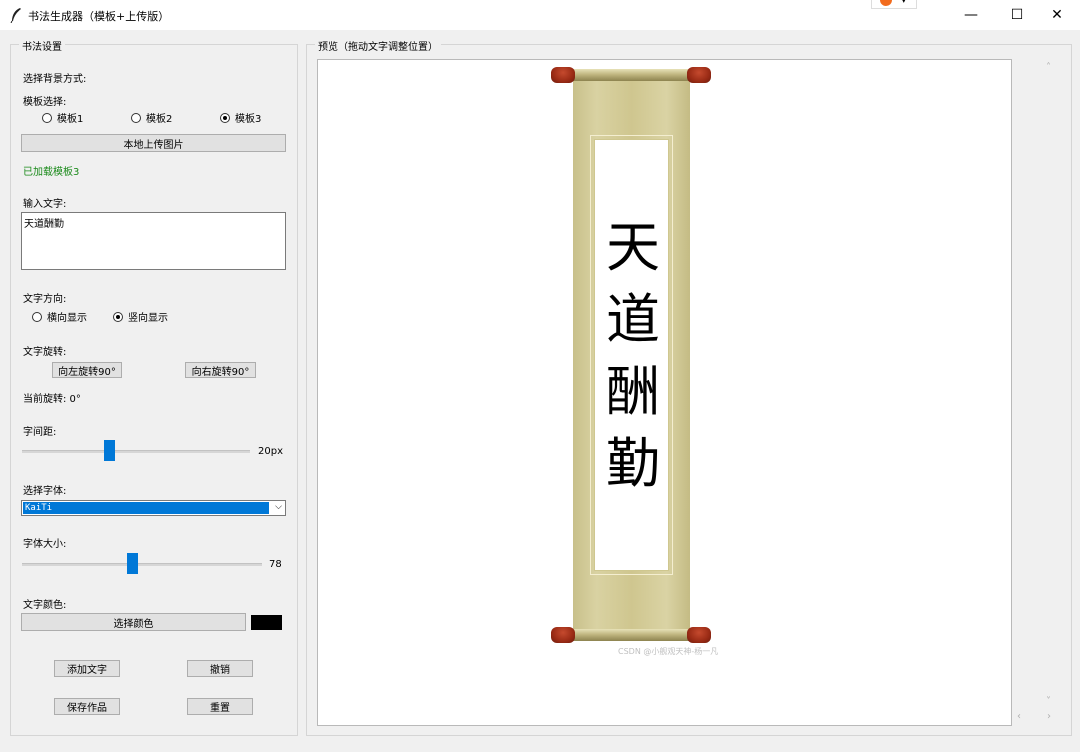 This screenshot has width=1080, height=752. What do you see at coordinates (633, 320) in the screenshot?
I see `calligraphy-char: 道` at bounding box center [633, 320].